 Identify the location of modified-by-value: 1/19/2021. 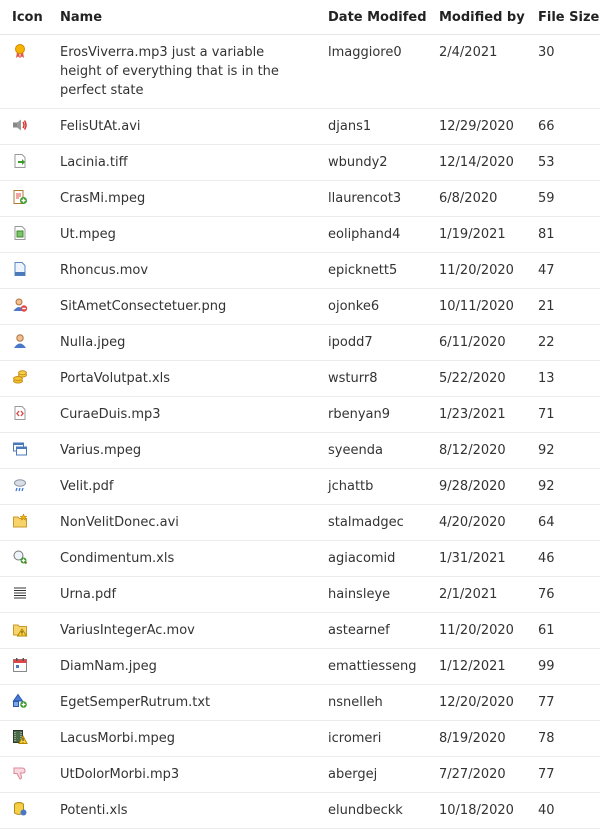
(476, 234).